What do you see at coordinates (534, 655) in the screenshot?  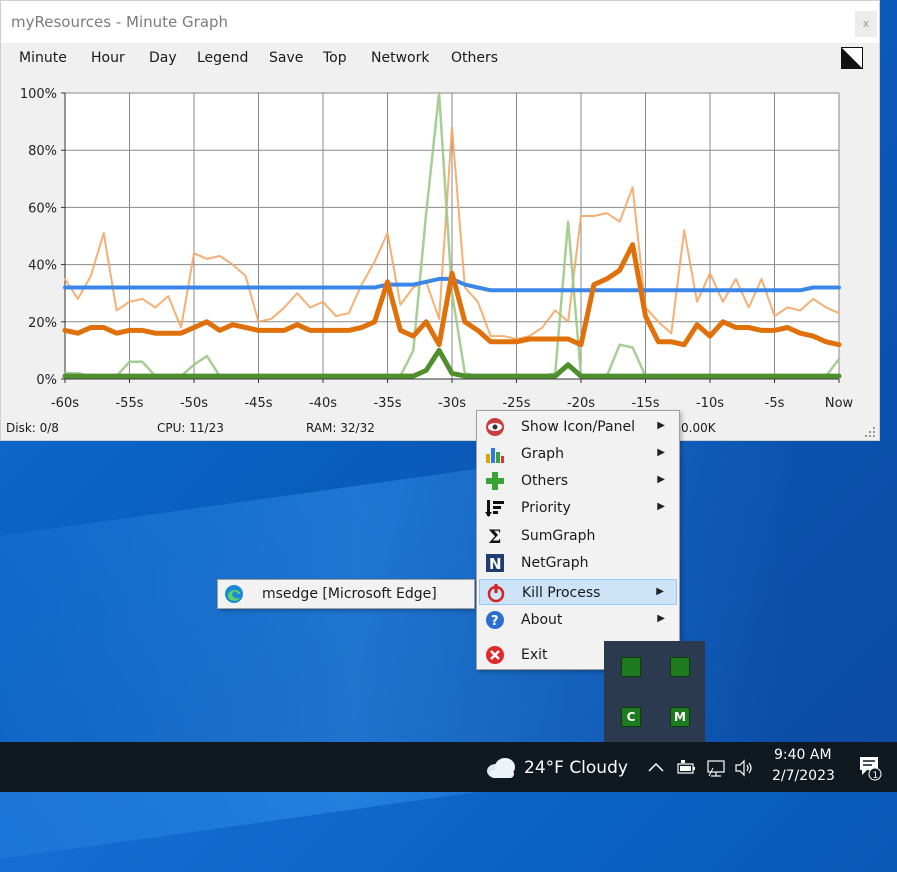 I see `menu-item-label: Exit` at bounding box center [534, 655].